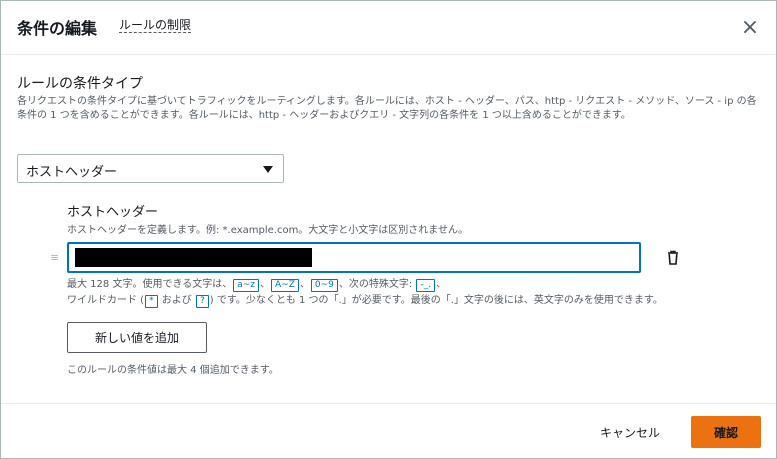  I want to click on chip-special-chars: -_., so click(426, 285).